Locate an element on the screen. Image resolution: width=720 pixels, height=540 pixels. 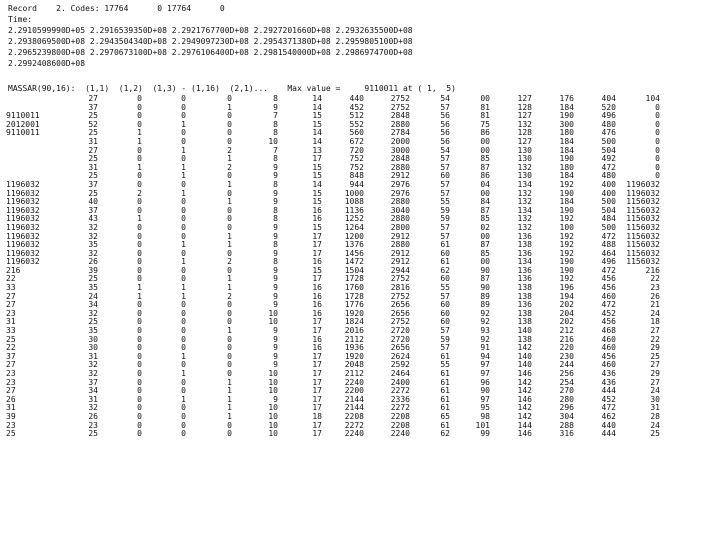
table-row: 37 0 0 1 9 14 452 2752 57 81 128 184 520 0 is located at coordinates (333, 108).